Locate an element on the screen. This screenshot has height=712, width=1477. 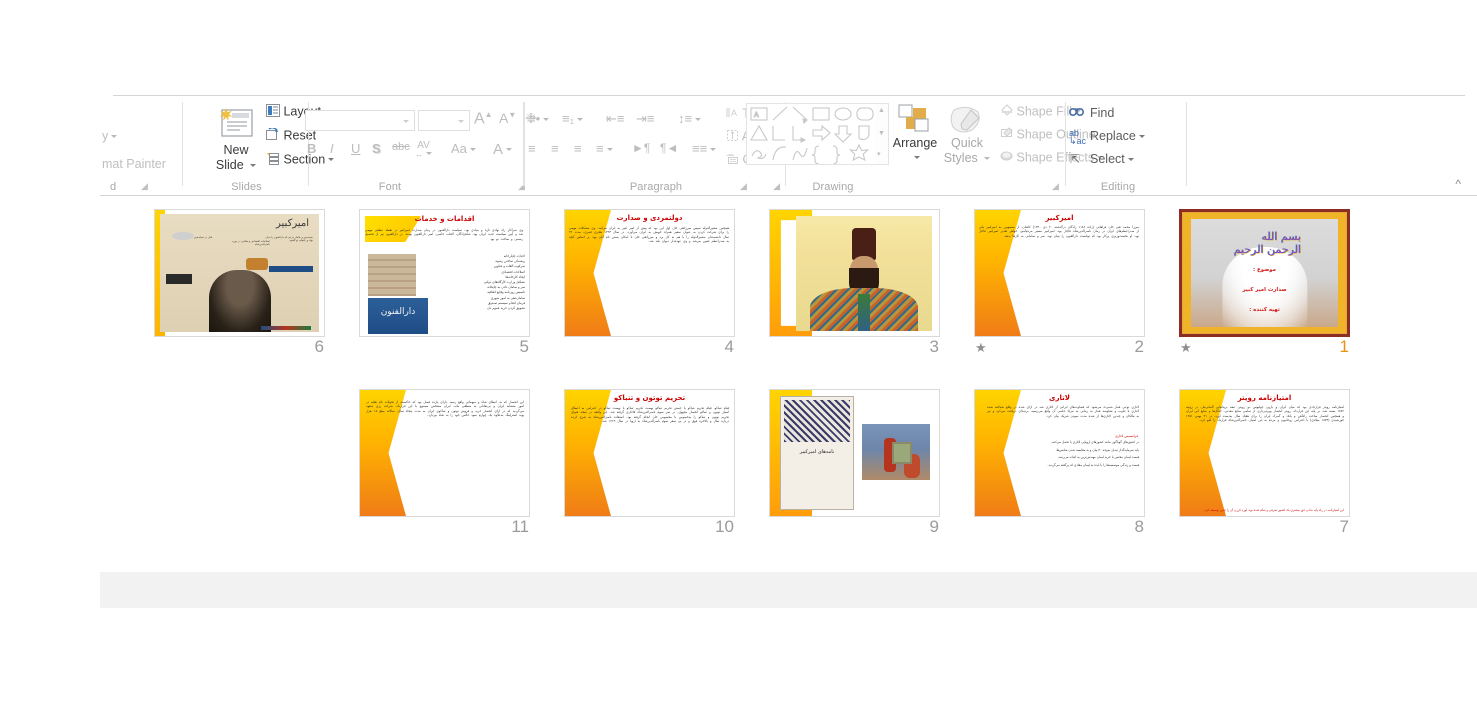
slide-frame: نامه‌های امیرکبیر is located at coordinates (854, 453).